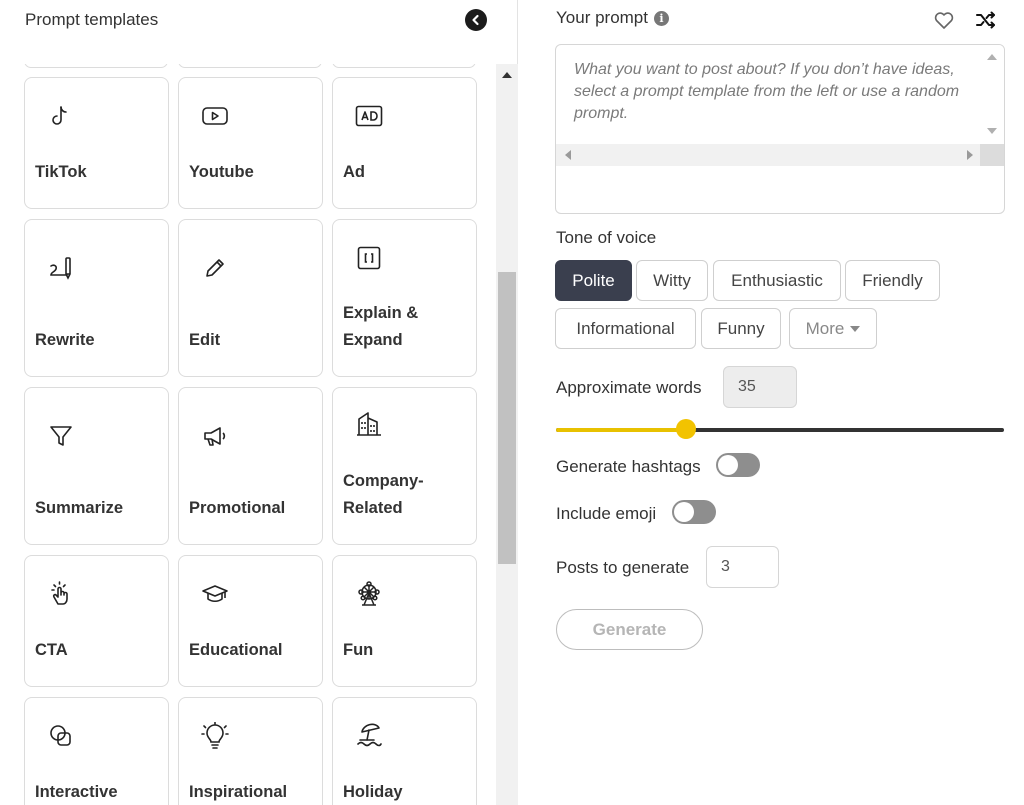 The height and width of the screenshot is (805, 1024). Describe the element at coordinates (215, 268) in the screenshot. I see `pencil-icon` at that location.